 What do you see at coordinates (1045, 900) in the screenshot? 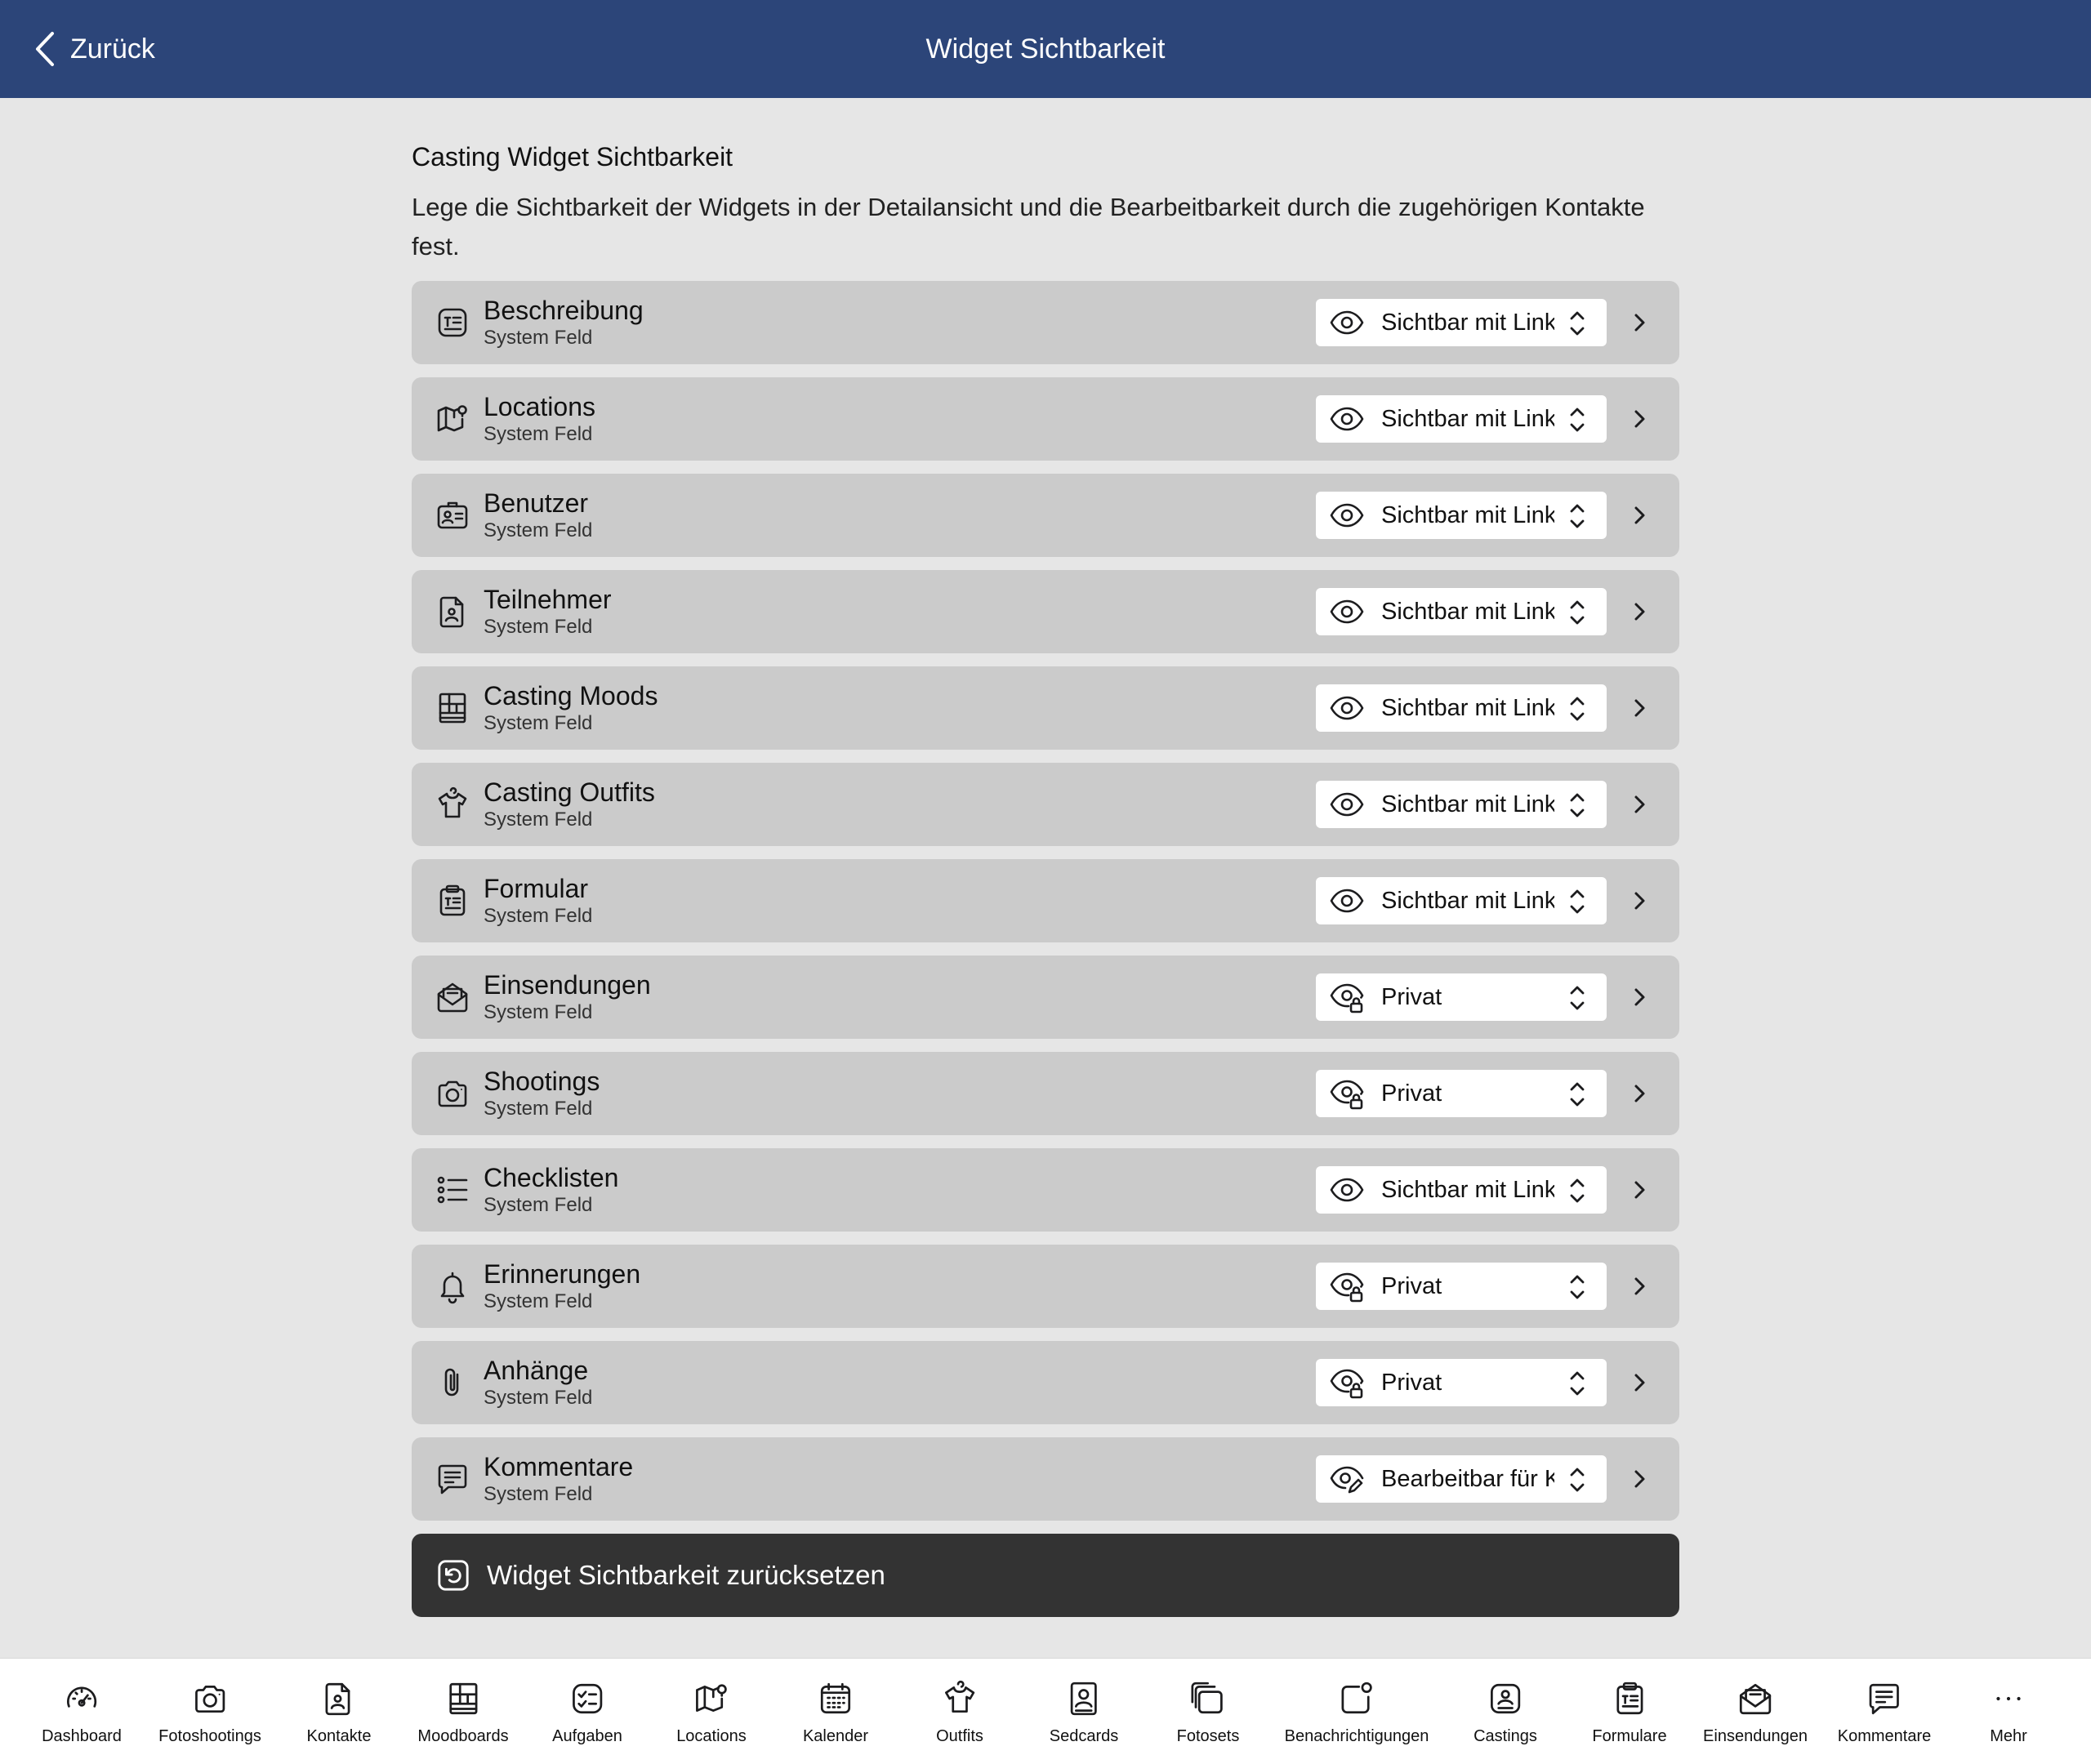
I see `widget-row: Formular System Feld Sichtbar mit Link` at bounding box center [1045, 900].